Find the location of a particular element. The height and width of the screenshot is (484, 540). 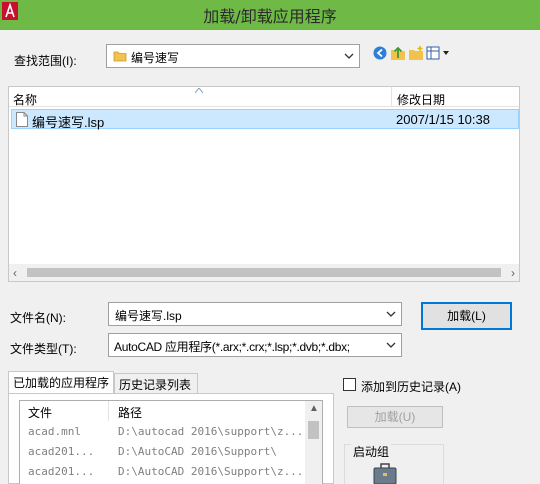

horizontal-scrollbar: ‹ › is located at coordinates (264, 272).